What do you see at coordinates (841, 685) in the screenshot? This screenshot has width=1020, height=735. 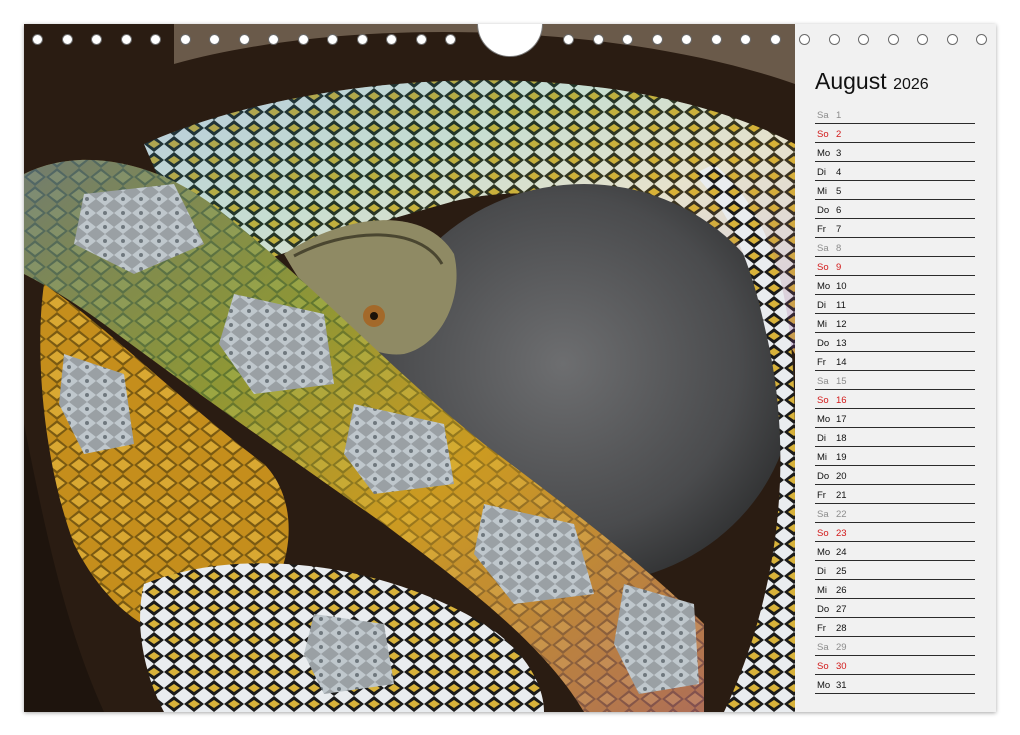 I see `day-number: 31` at bounding box center [841, 685].